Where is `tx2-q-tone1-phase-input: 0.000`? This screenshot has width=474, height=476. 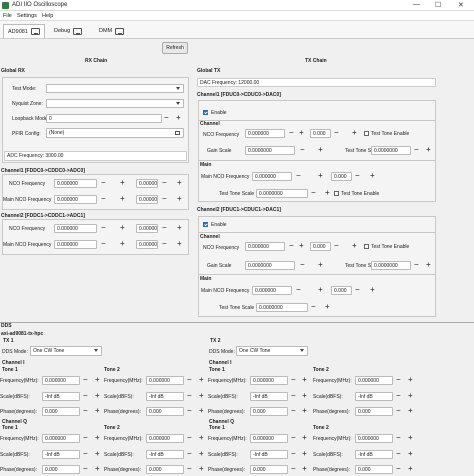 tx2-q-tone1-phase-input: 0.000 is located at coordinates (269, 469).